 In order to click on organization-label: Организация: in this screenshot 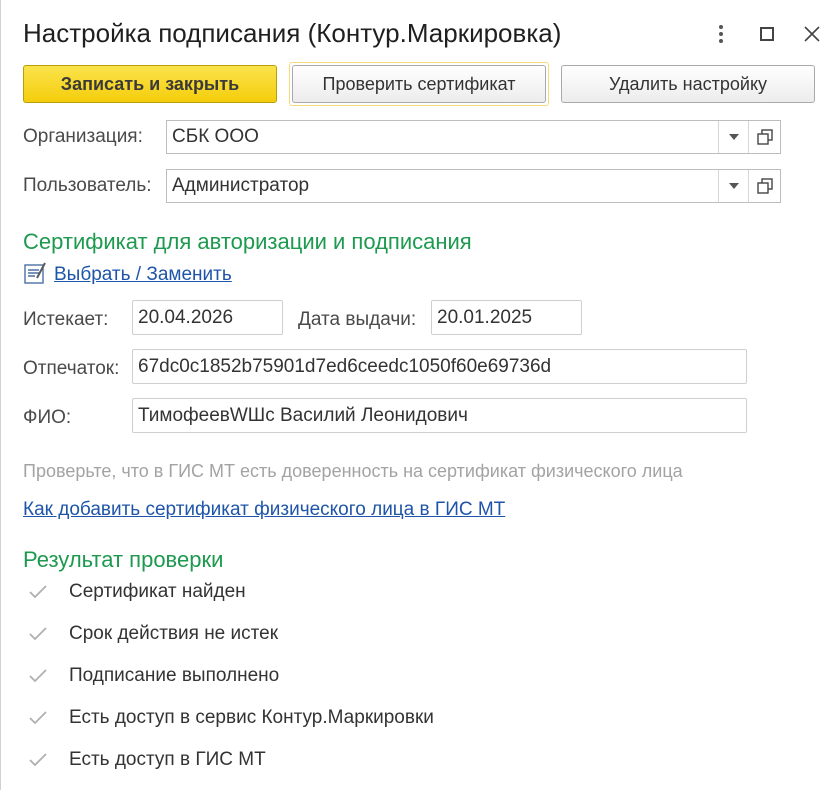, I will do `click(83, 136)`.